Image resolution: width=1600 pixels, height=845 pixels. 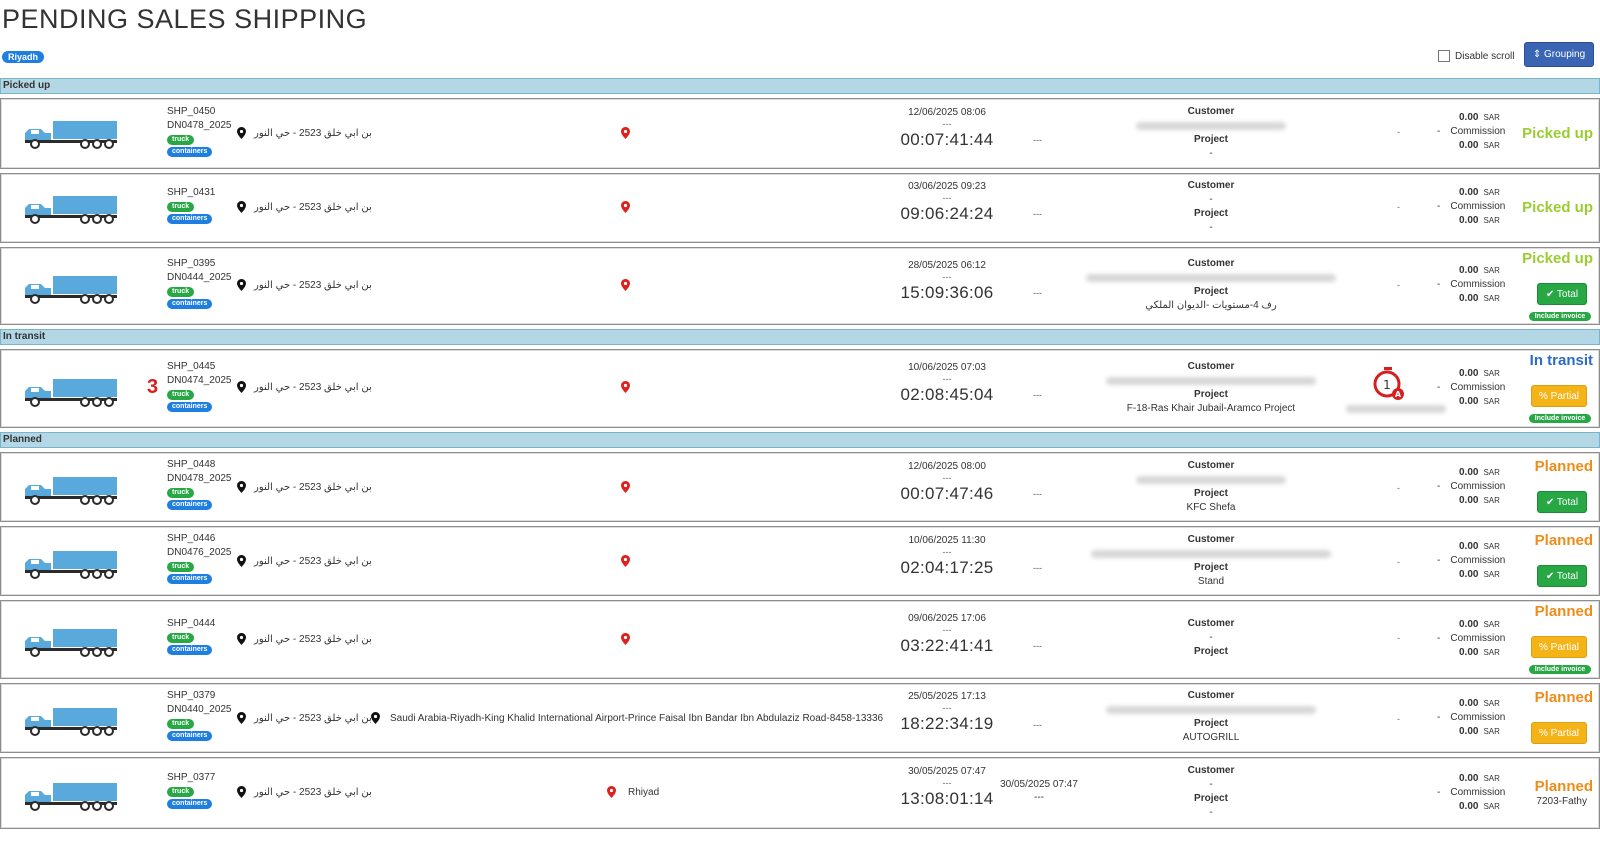 I want to click on grouping-button: ⇕ Grouping, so click(x=1559, y=54).